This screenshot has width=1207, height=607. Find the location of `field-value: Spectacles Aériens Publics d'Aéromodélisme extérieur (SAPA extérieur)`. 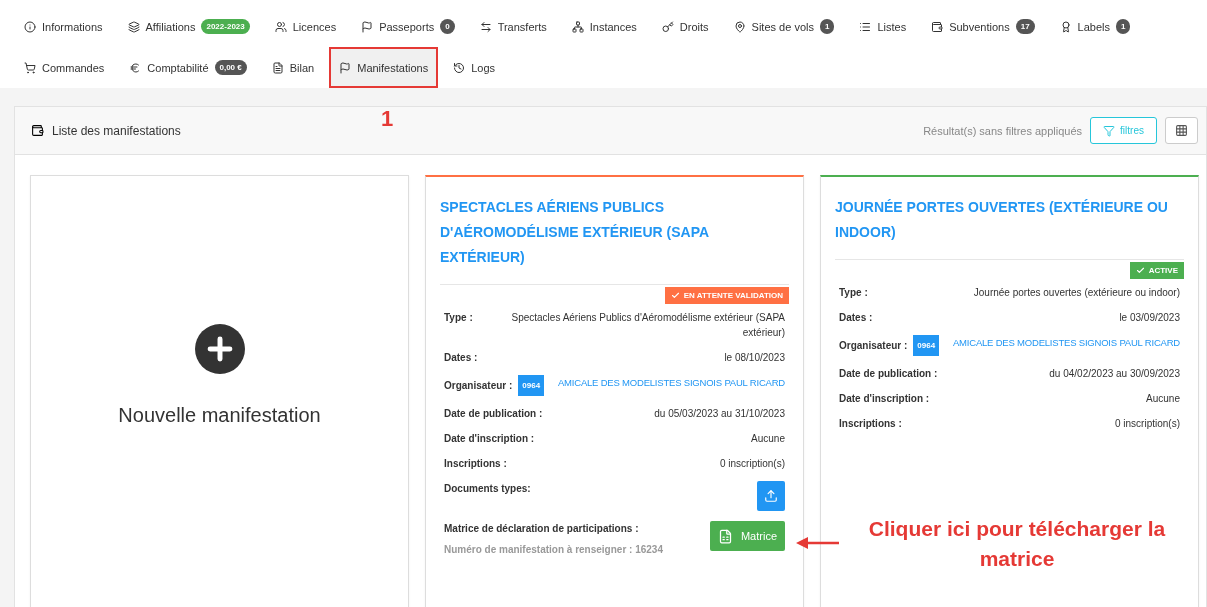

field-value: Spectacles Aériens Publics d'Aéromodélisme extérieur (SAPA extérieur) is located at coordinates (647, 325).